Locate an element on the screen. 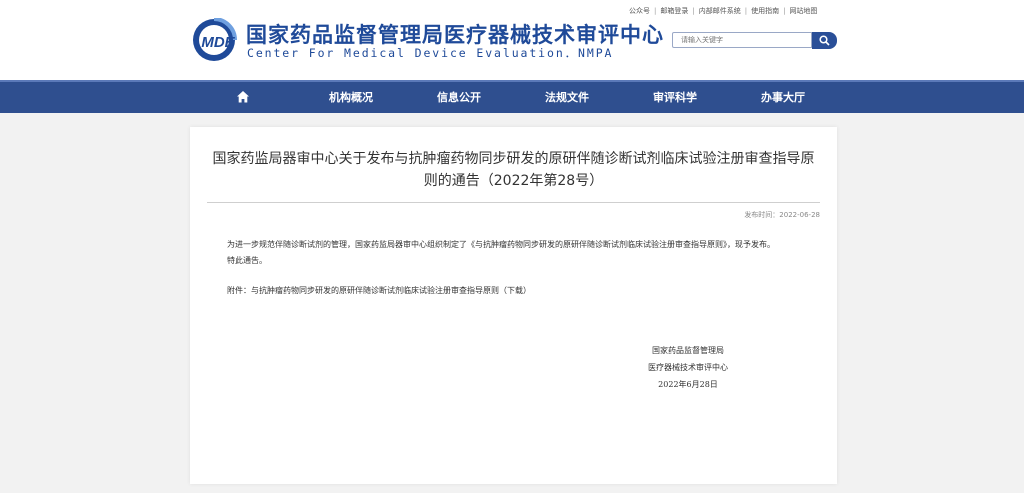 The image size is (1024, 493). search-icon is located at coordinates (824, 40).